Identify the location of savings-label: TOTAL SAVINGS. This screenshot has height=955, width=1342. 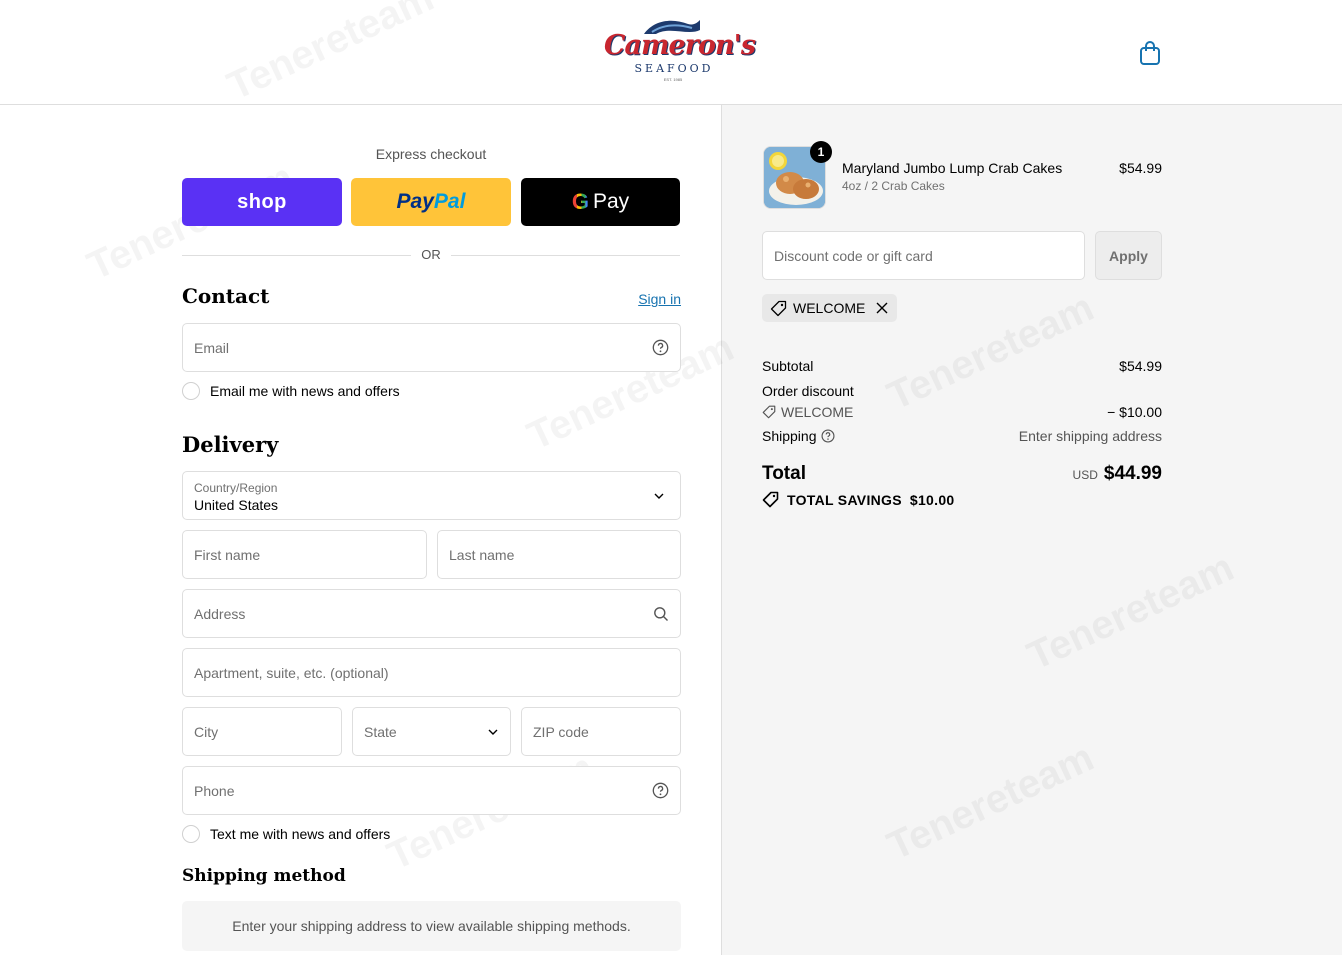
(844, 499).